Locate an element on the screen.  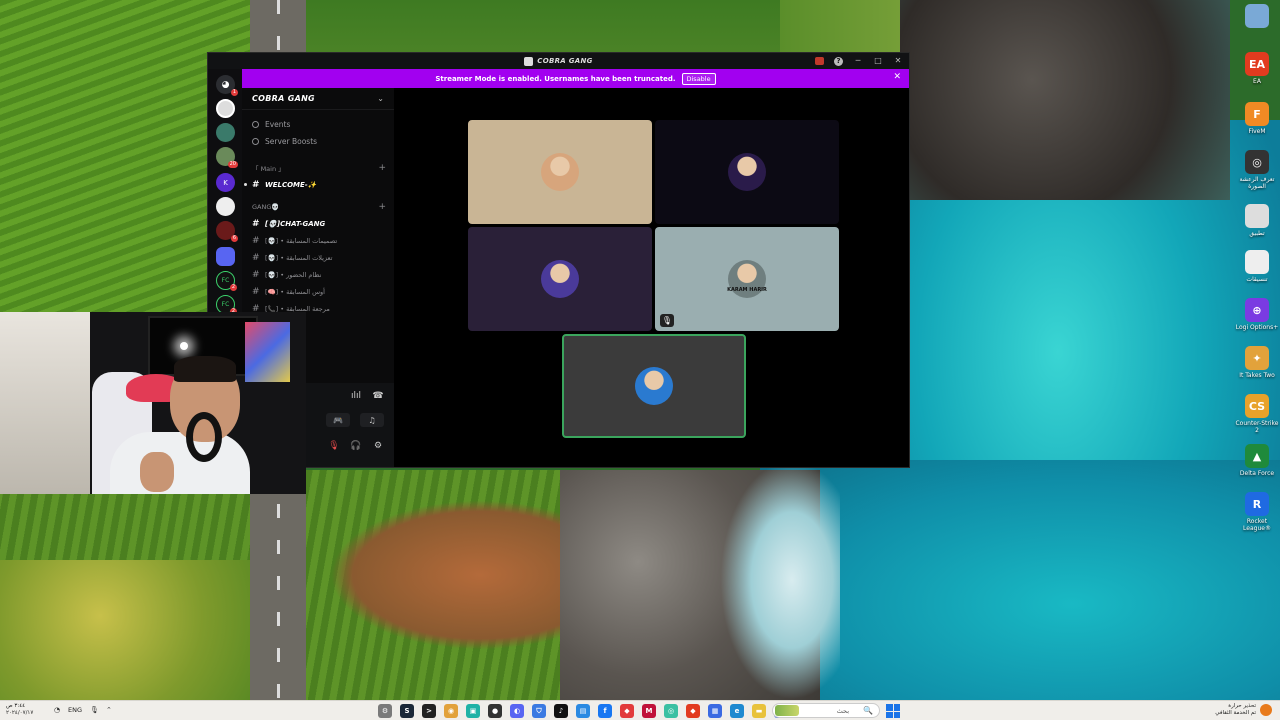
voice-tile-speaking is located at coordinates (654, 386).